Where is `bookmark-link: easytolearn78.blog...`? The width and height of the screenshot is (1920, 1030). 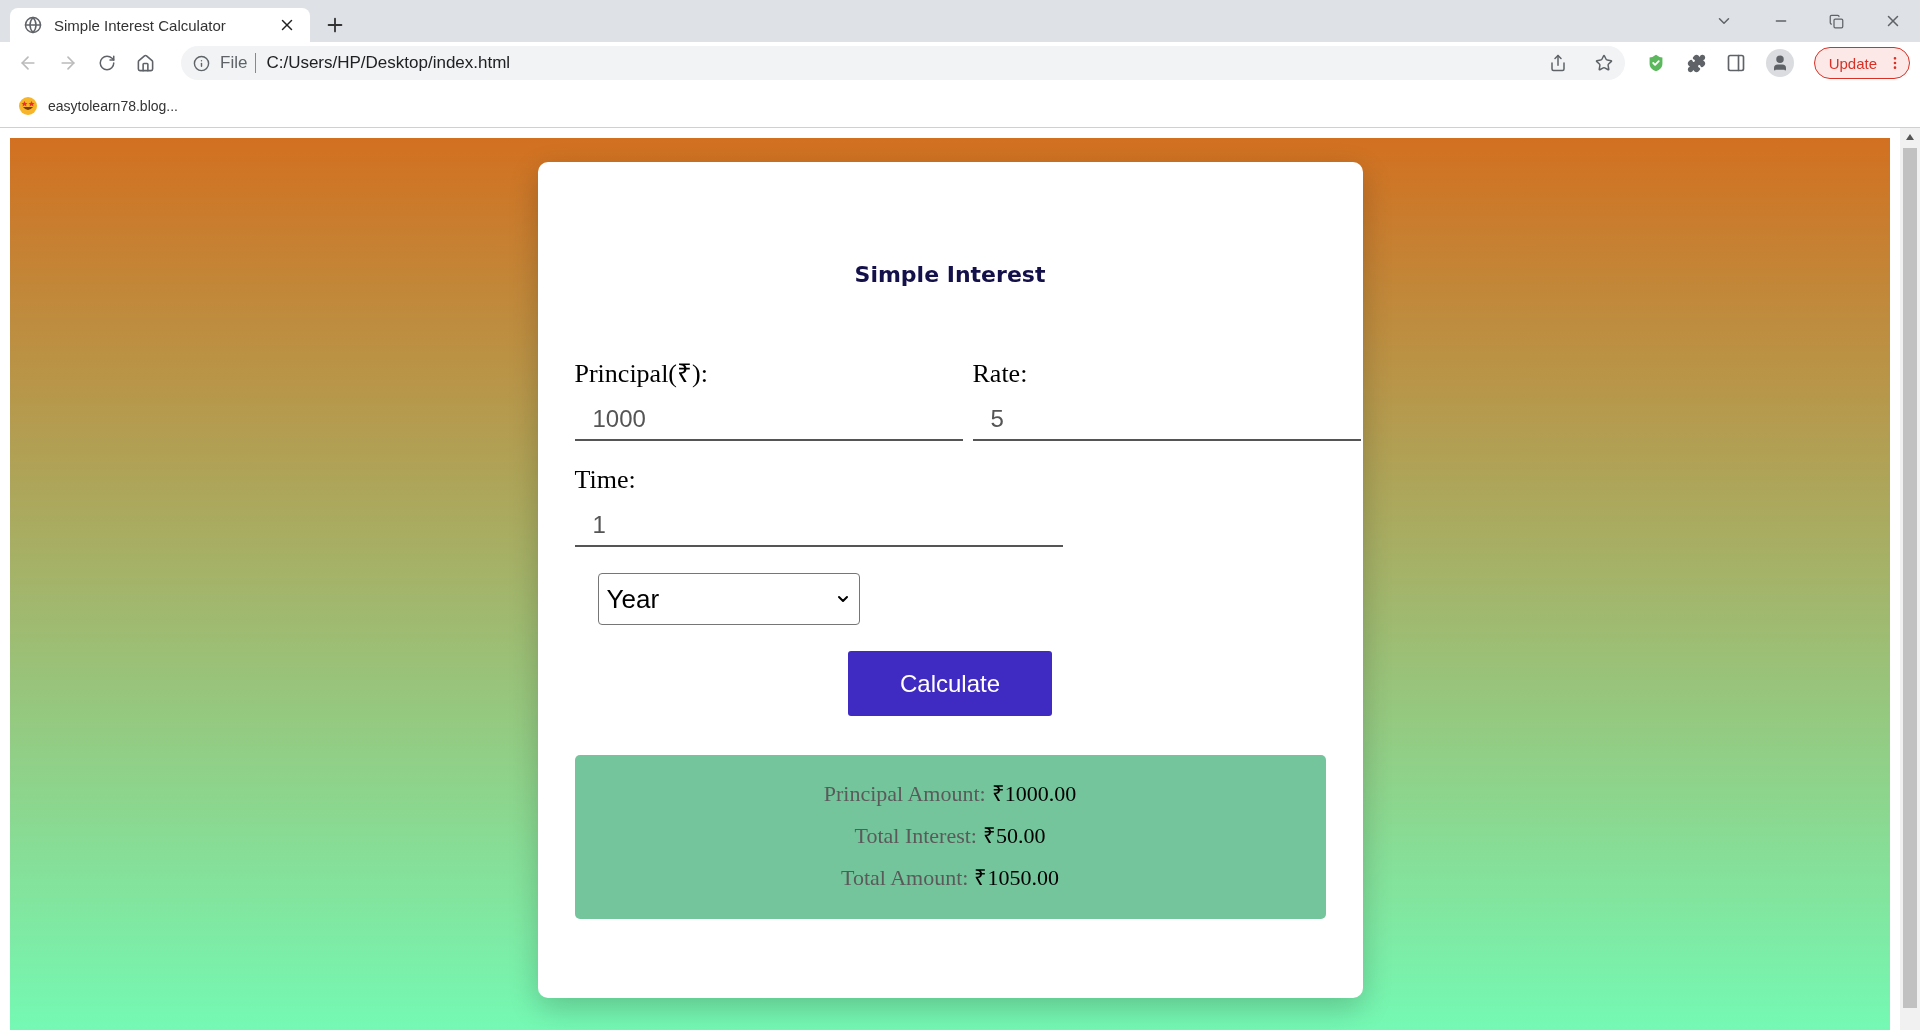 bookmark-link: easytolearn78.blog... is located at coordinates (113, 105).